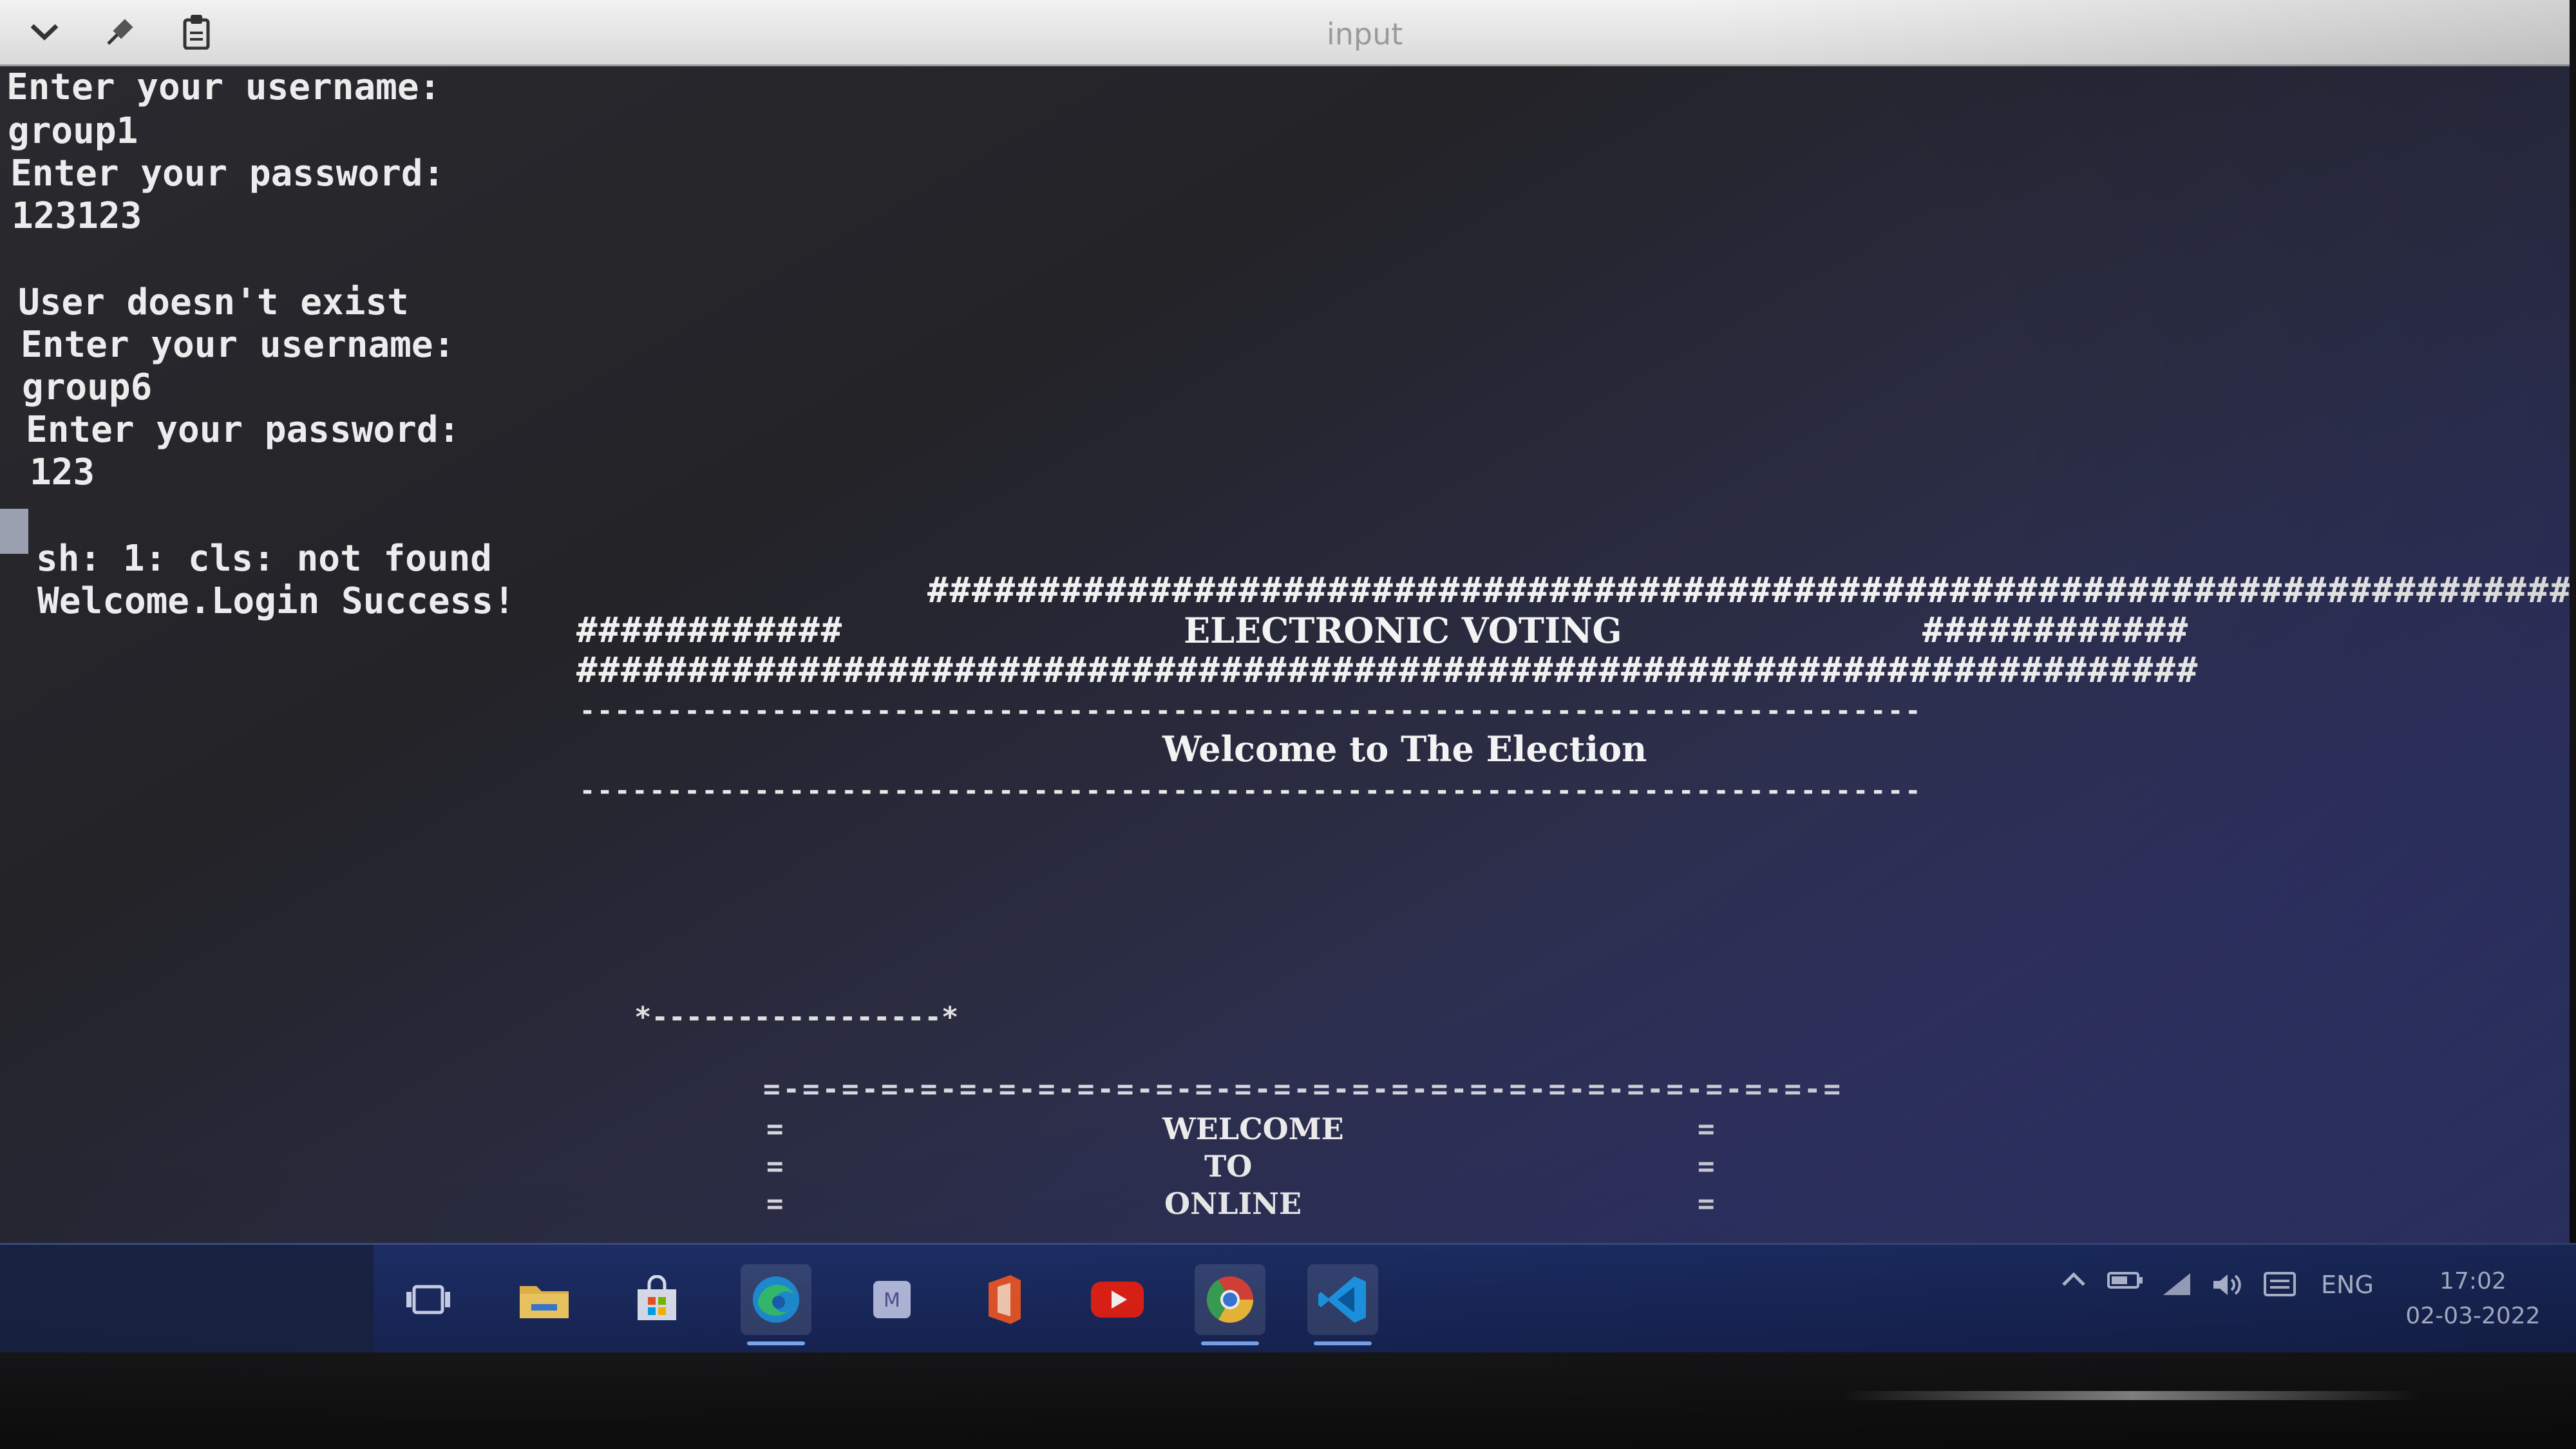 Image resolution: width=2576 pixels, height=1449 pixels. Describe the element at coordinates (1117, 1299) in the screenshot. I see `youtube-icon` at that location.